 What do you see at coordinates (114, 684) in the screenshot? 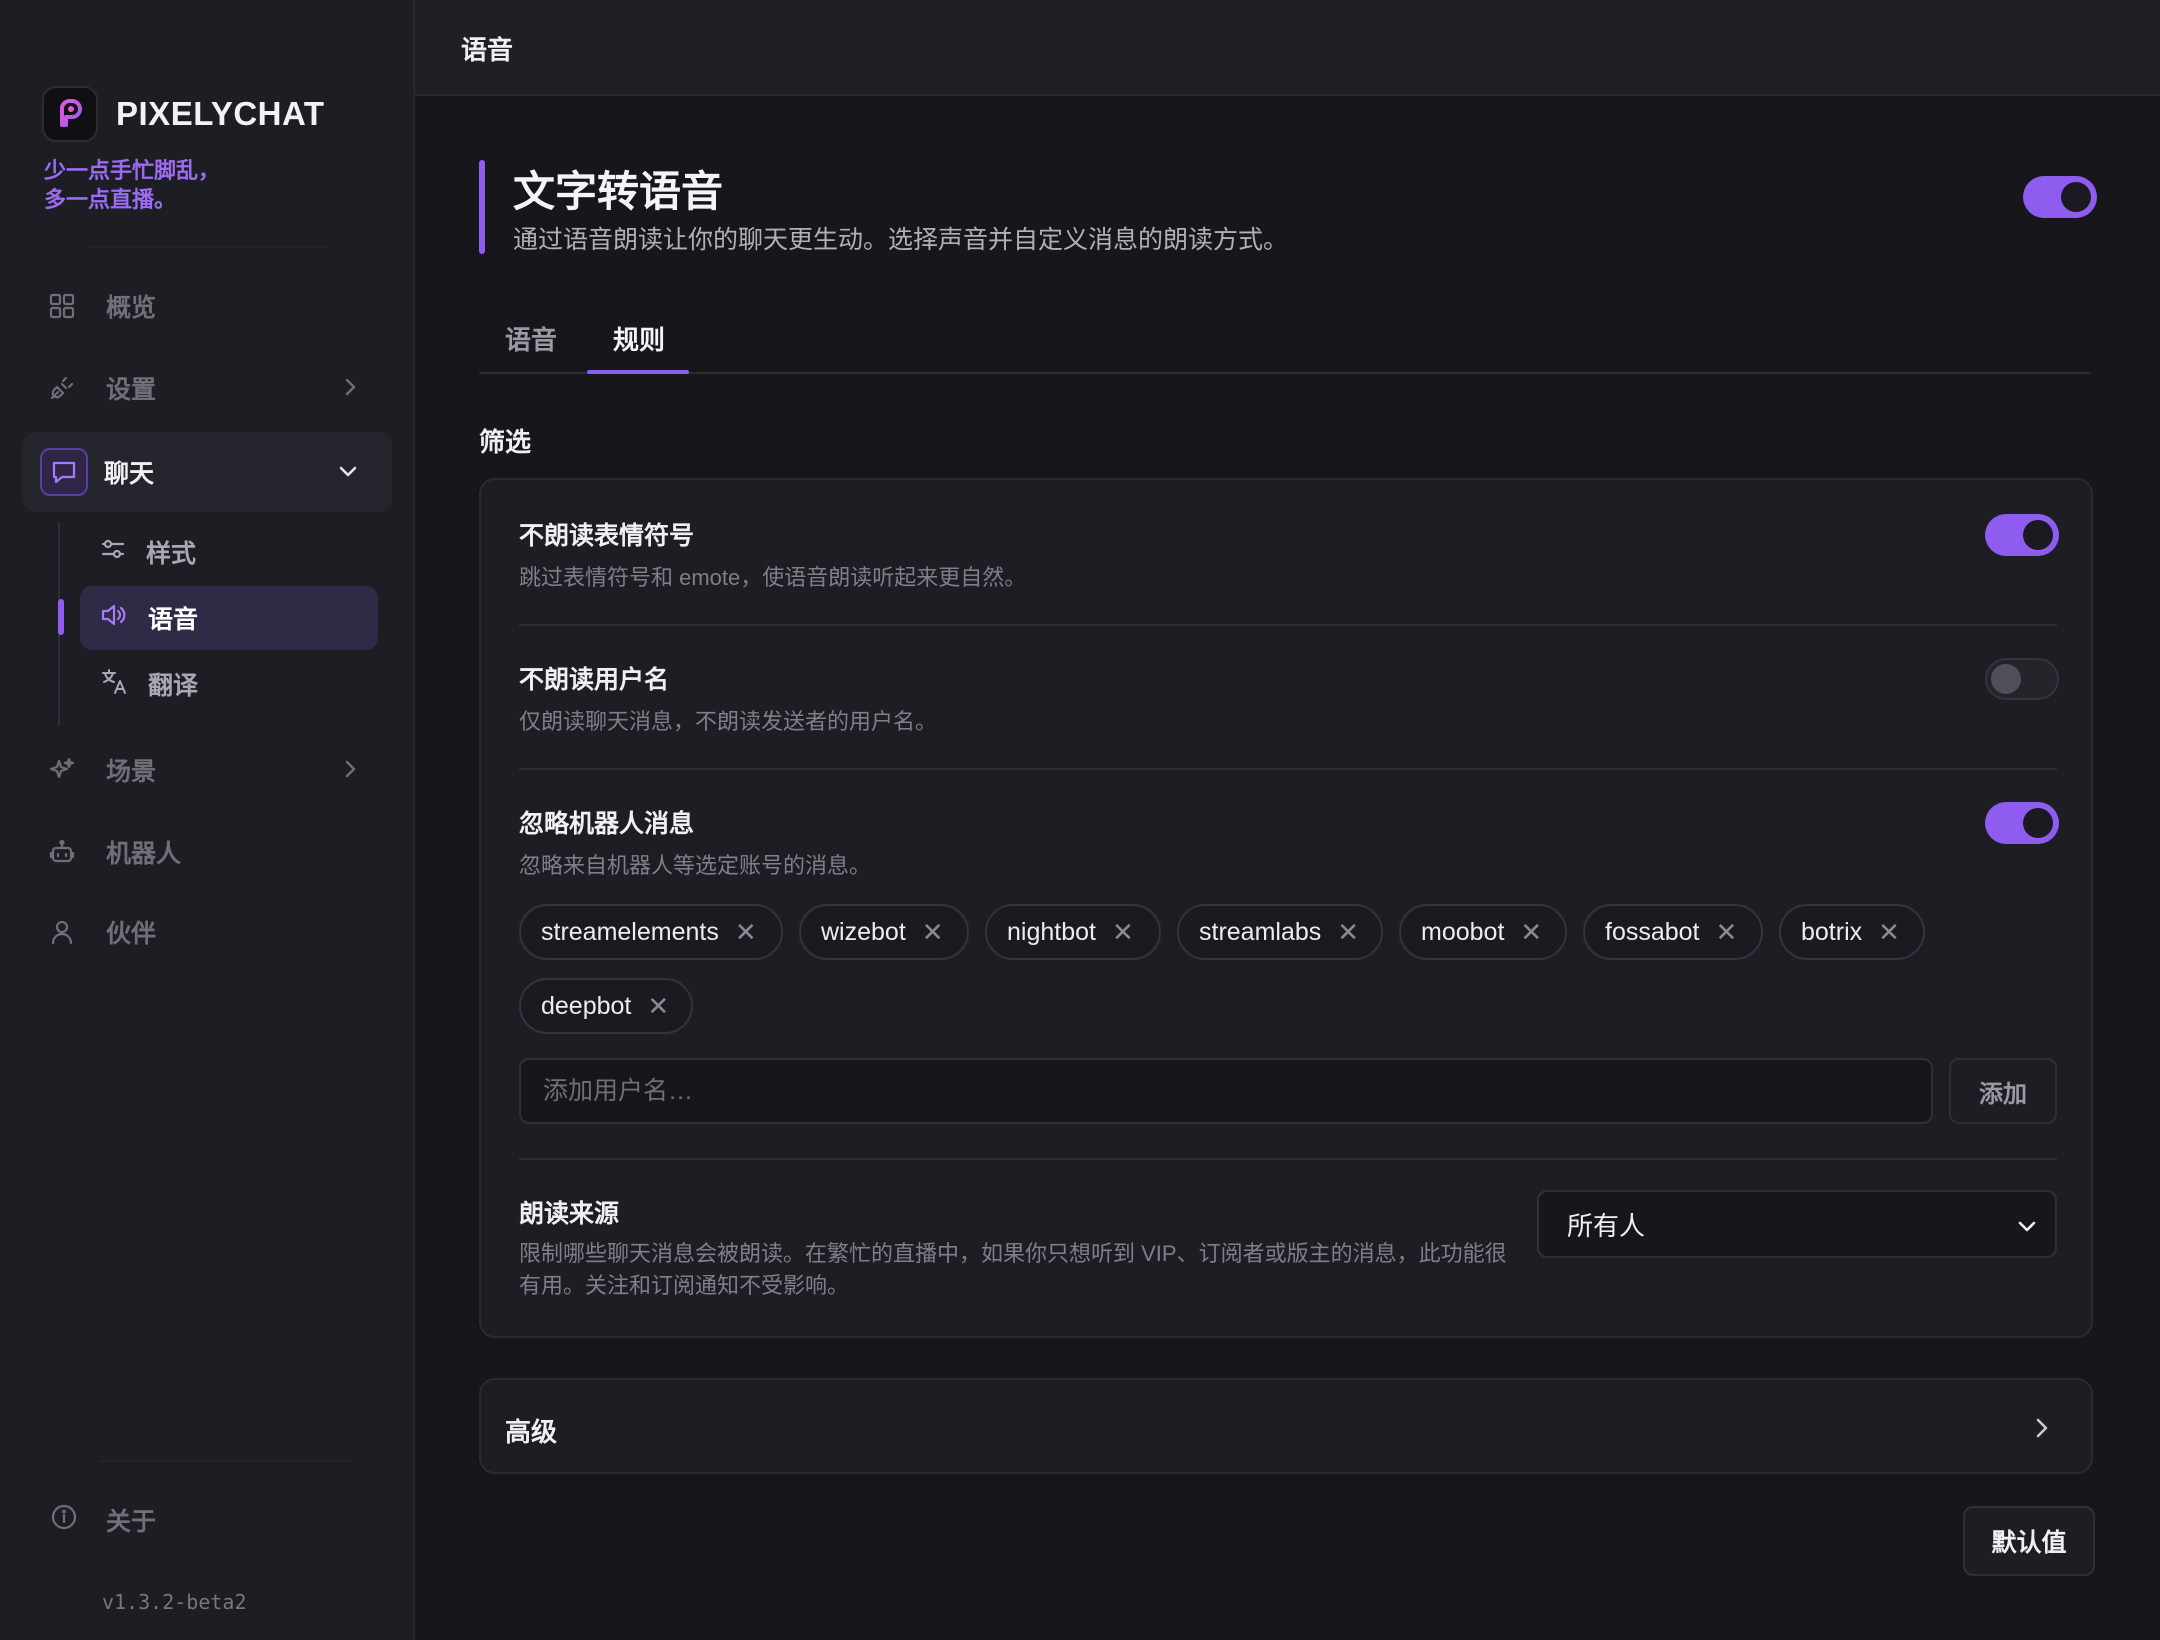
I see `translate-icon` at bounding box center [114, 684].